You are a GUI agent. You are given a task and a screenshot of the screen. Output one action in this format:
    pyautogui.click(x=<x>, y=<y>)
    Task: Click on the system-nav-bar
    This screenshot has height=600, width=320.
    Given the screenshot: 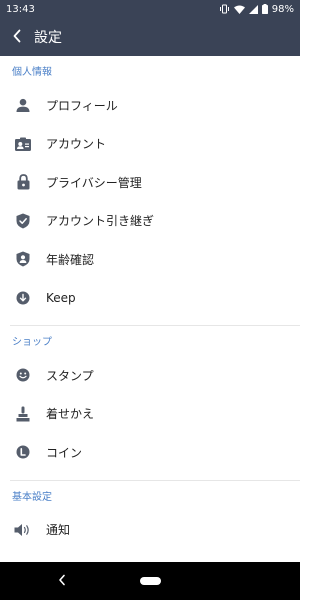 What is the action you would take?
    pyautogui.click(x=150, y=581)
    